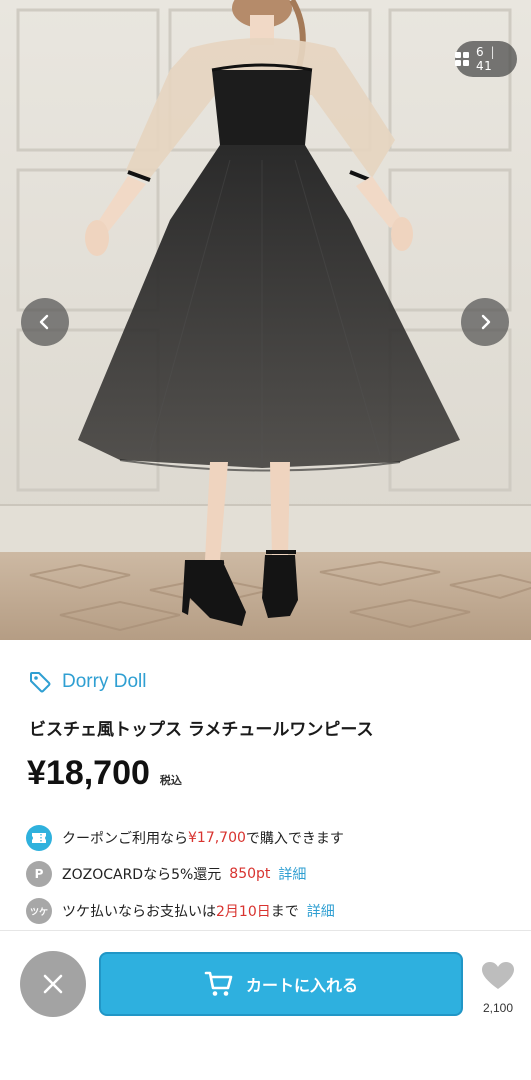 The height and width of the screenshot is (1080, 531). I want to click on next-image-button, so click(485, 322).